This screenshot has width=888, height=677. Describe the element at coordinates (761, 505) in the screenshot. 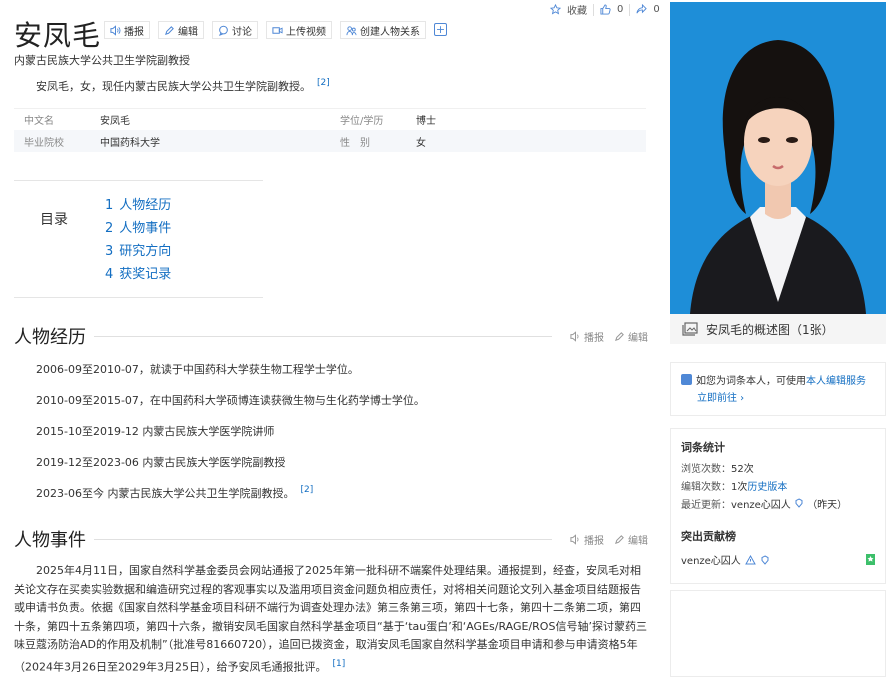

I see `updated-user: venze心囚人` at that location.